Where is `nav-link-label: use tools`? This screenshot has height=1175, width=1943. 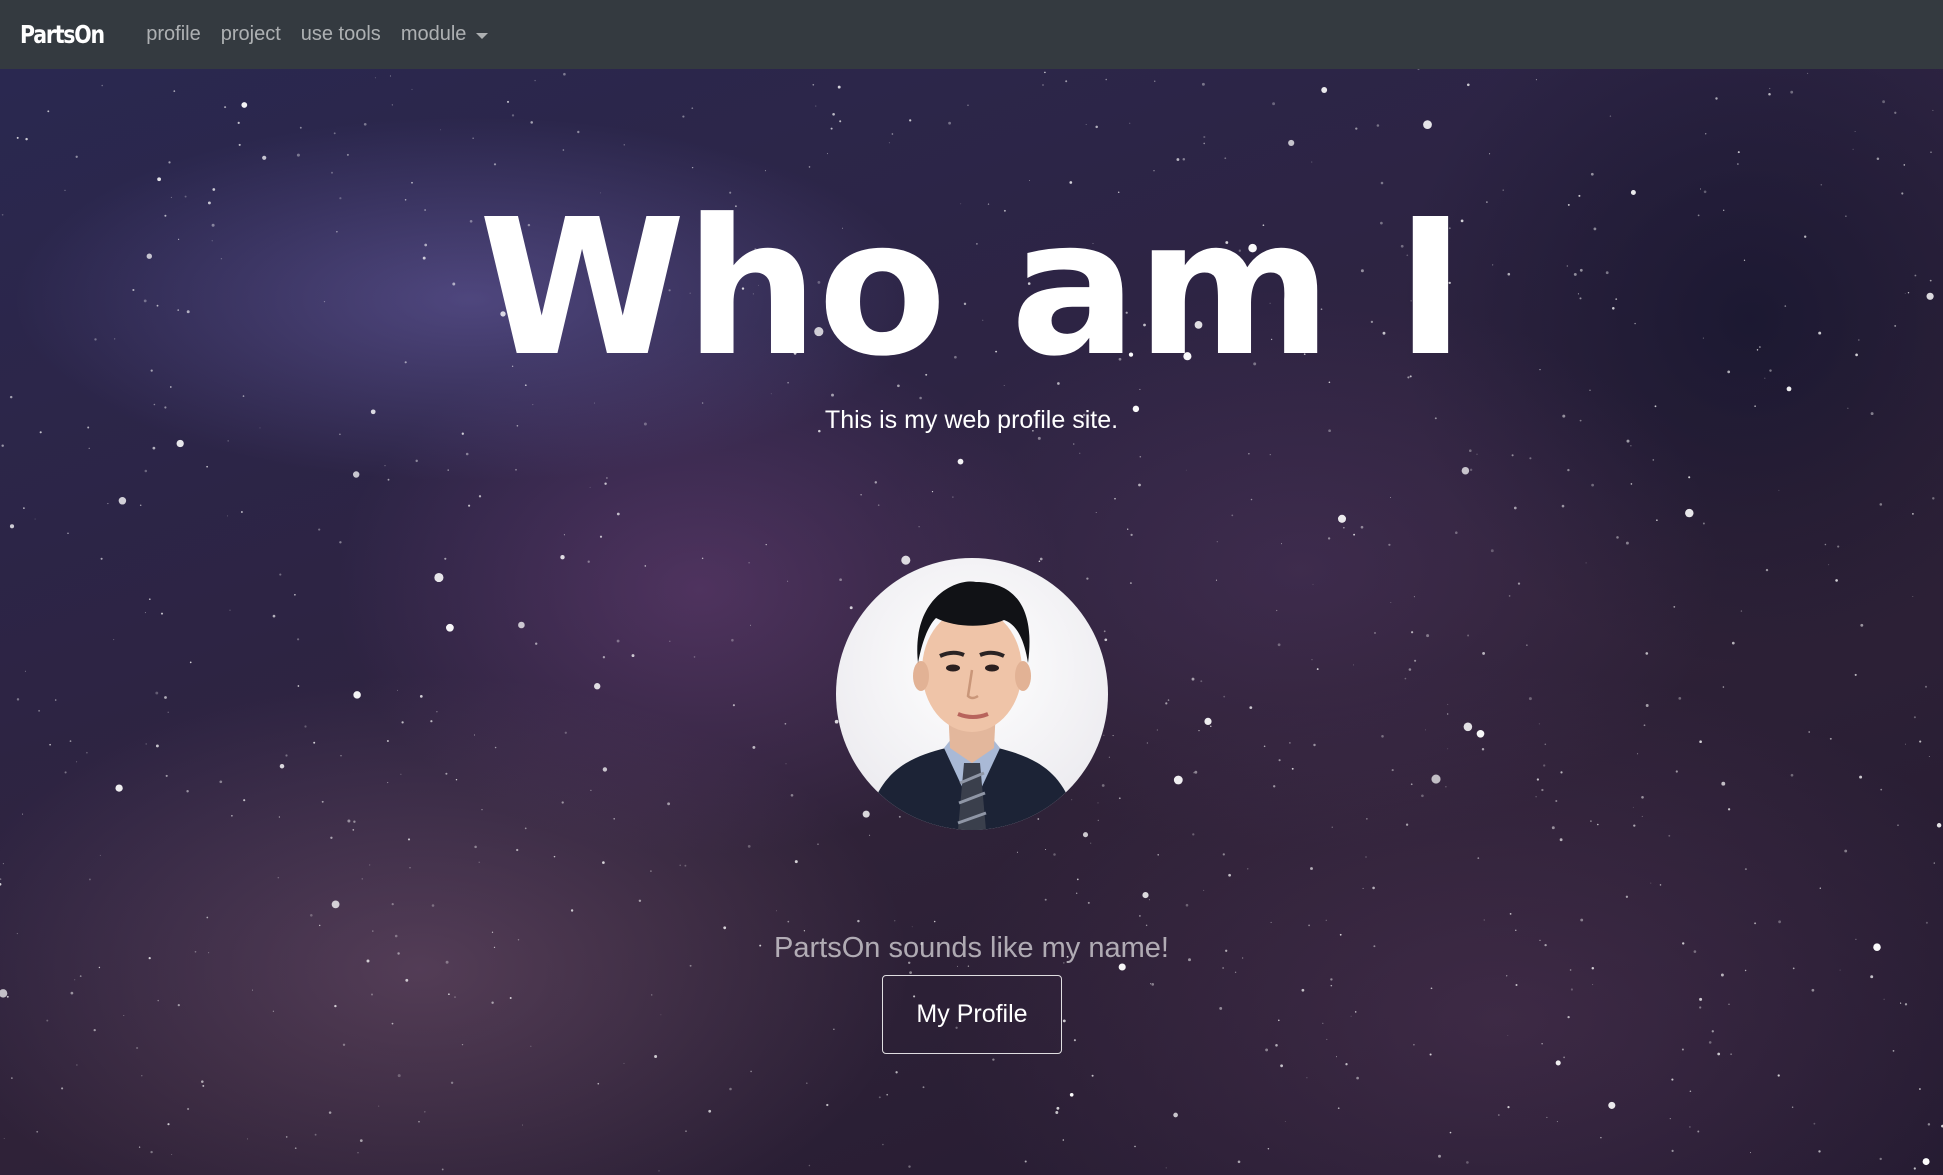 nav-link-label: use tools is located at coordinates (340, 34).